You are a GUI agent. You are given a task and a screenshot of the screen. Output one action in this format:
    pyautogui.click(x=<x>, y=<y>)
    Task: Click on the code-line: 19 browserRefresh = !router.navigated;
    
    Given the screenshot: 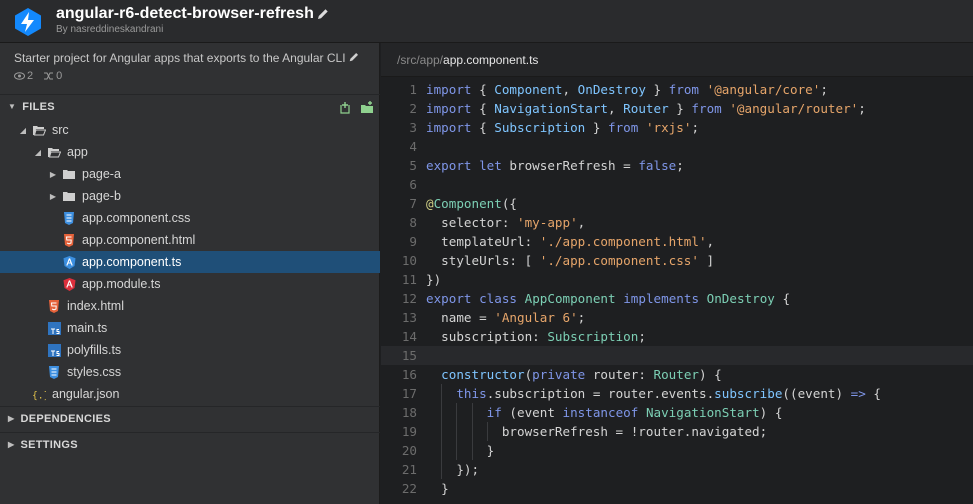 What is the action you would take?
    pyautogui.click(x=677, y=431)
    